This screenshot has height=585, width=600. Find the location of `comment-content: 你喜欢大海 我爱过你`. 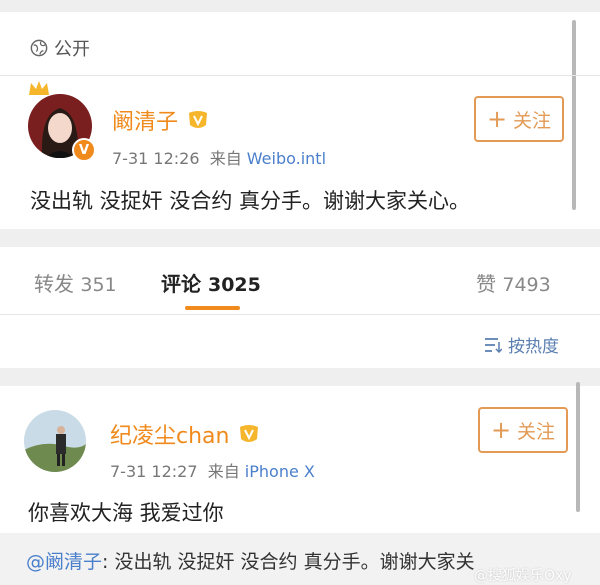

comment-content: 你喜欢大海 我爱过你 is located at coordinates (126, 513).